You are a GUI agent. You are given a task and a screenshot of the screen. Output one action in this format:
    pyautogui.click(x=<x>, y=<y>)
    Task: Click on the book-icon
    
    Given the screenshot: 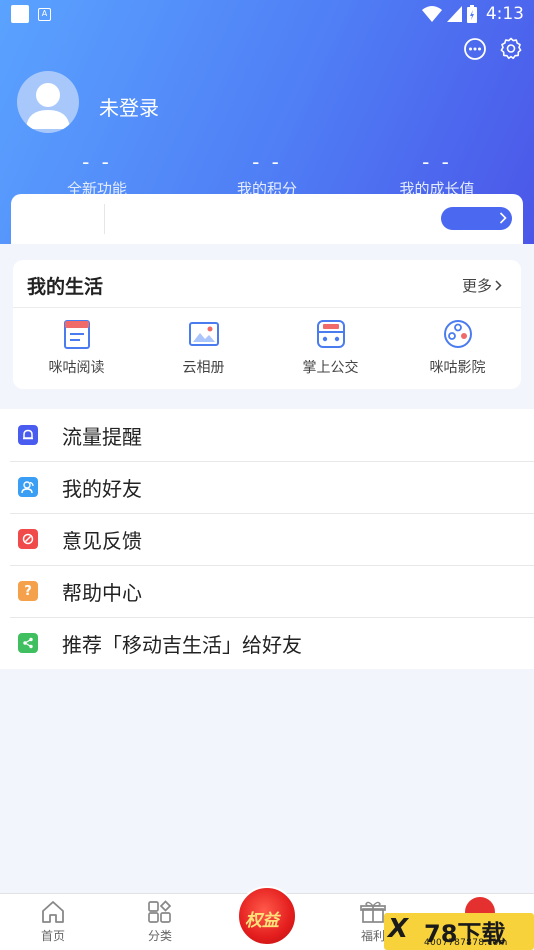 What is the action you would take?
    pyautogui.click(x=76, y=334)
    